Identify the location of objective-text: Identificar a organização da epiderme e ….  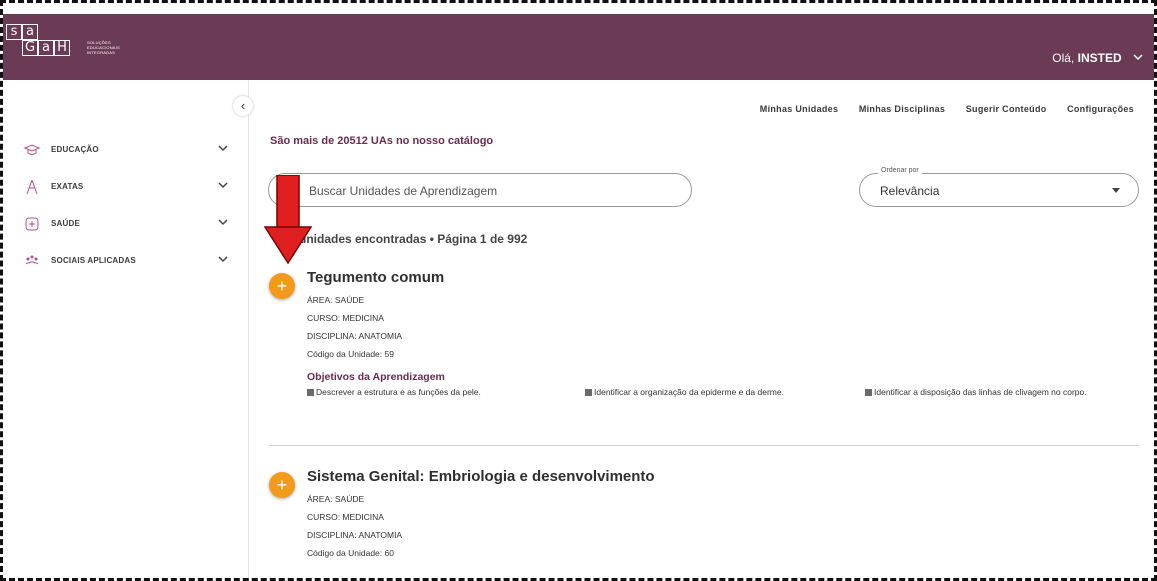
(689, 392).